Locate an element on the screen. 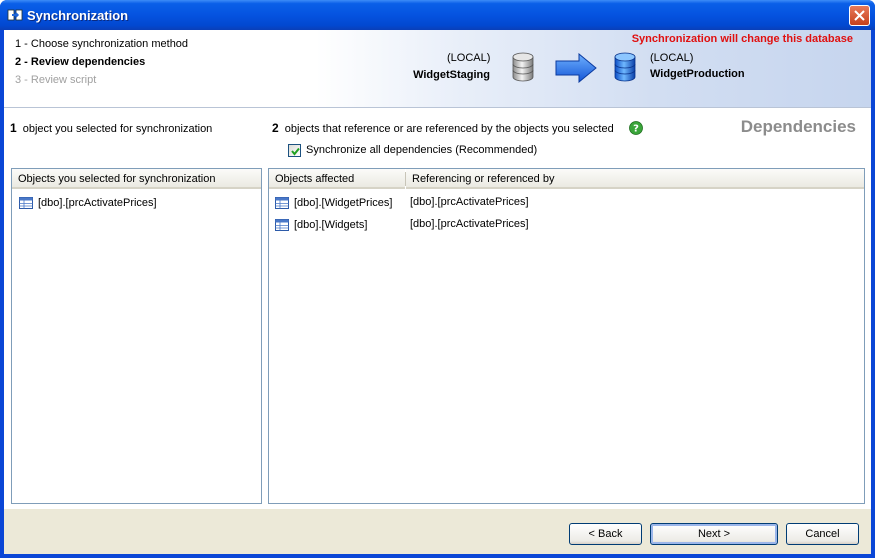  selected-objects-column-header: Objects you selected for synchronization is located at coordinates (136, 179).